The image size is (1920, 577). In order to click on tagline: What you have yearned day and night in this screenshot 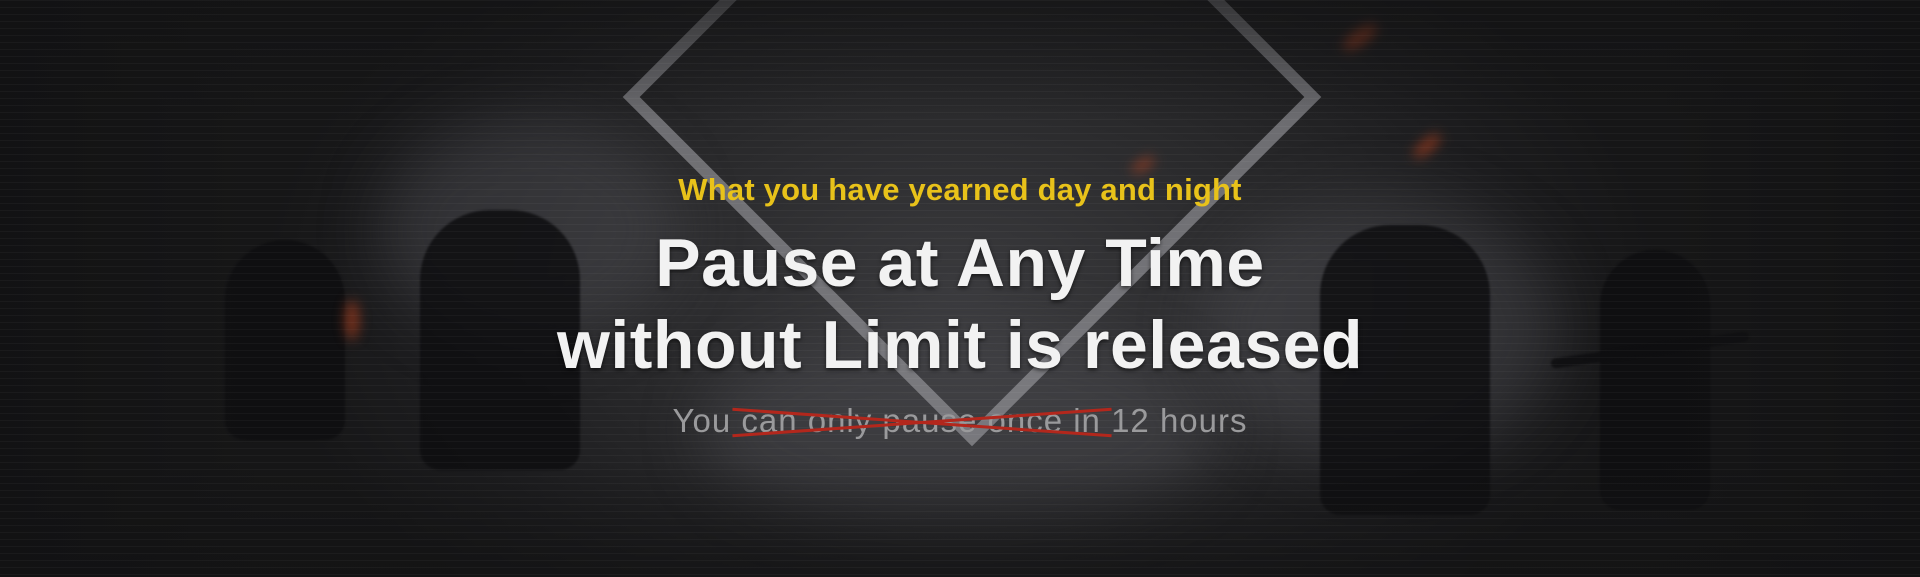, I will do `click(960, 189)`.